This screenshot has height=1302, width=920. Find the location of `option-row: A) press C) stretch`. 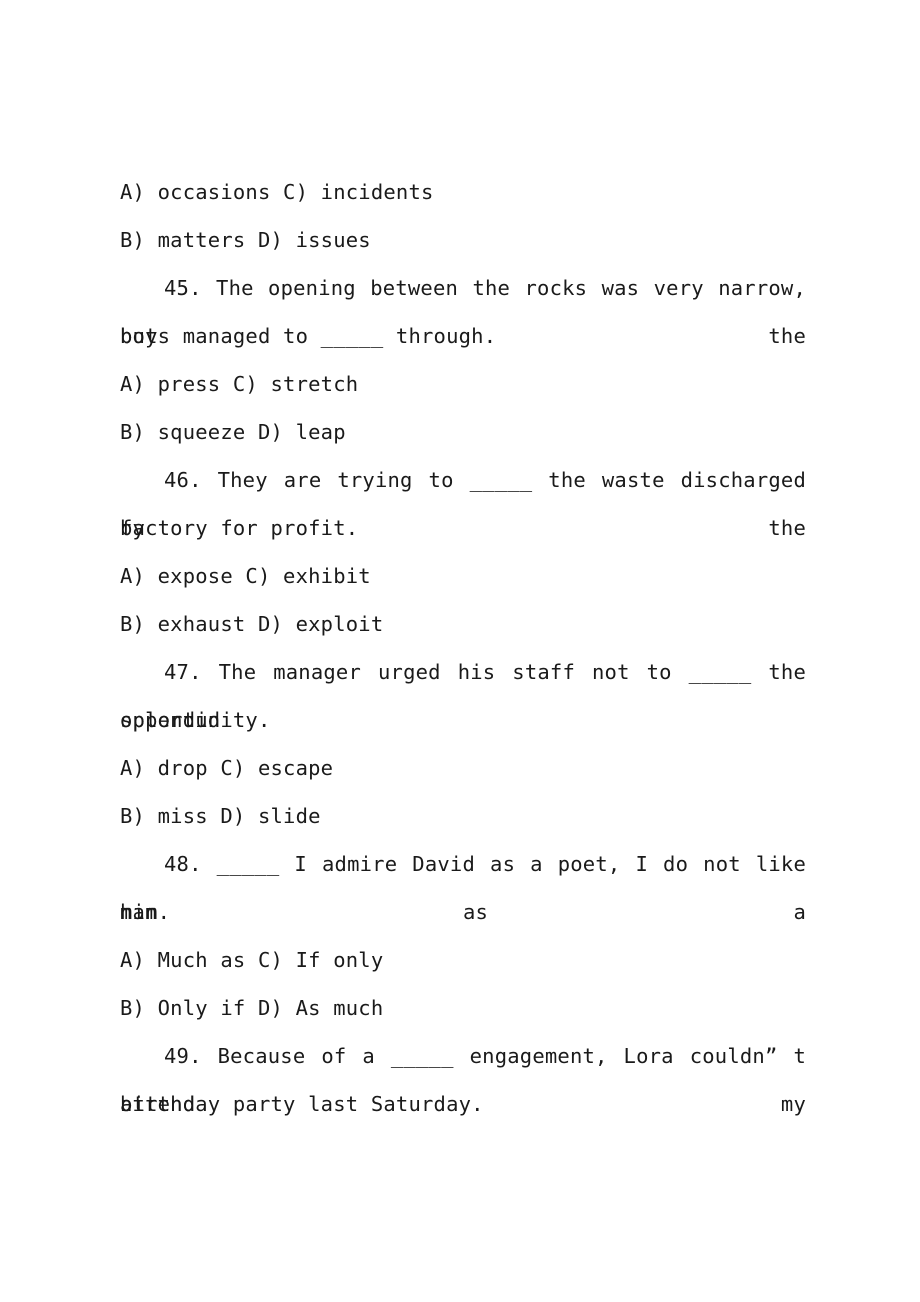

option-row: A) press C) stretch is located at coordinates (239, 384).